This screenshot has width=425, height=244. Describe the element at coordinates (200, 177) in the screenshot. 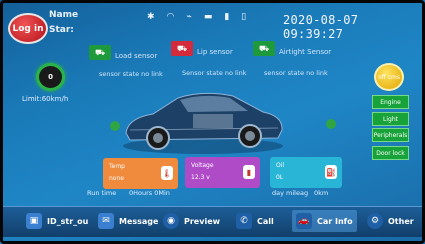

I see `voltage-value: 12.3 v` at that location.